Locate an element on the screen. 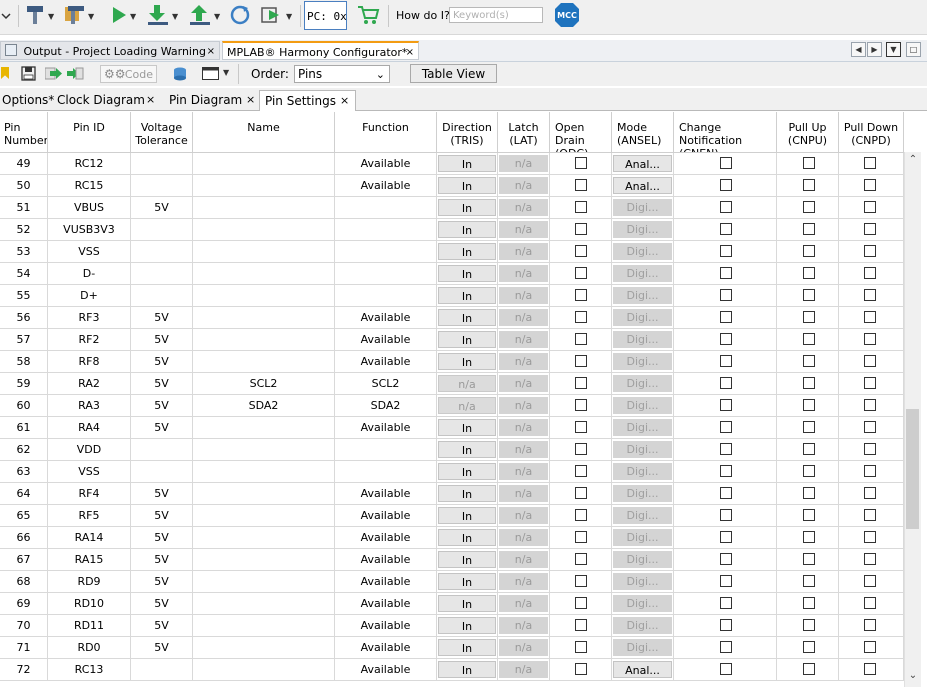  column-header-direction: Direction (TRIS) is located at coordinates (467, 132).